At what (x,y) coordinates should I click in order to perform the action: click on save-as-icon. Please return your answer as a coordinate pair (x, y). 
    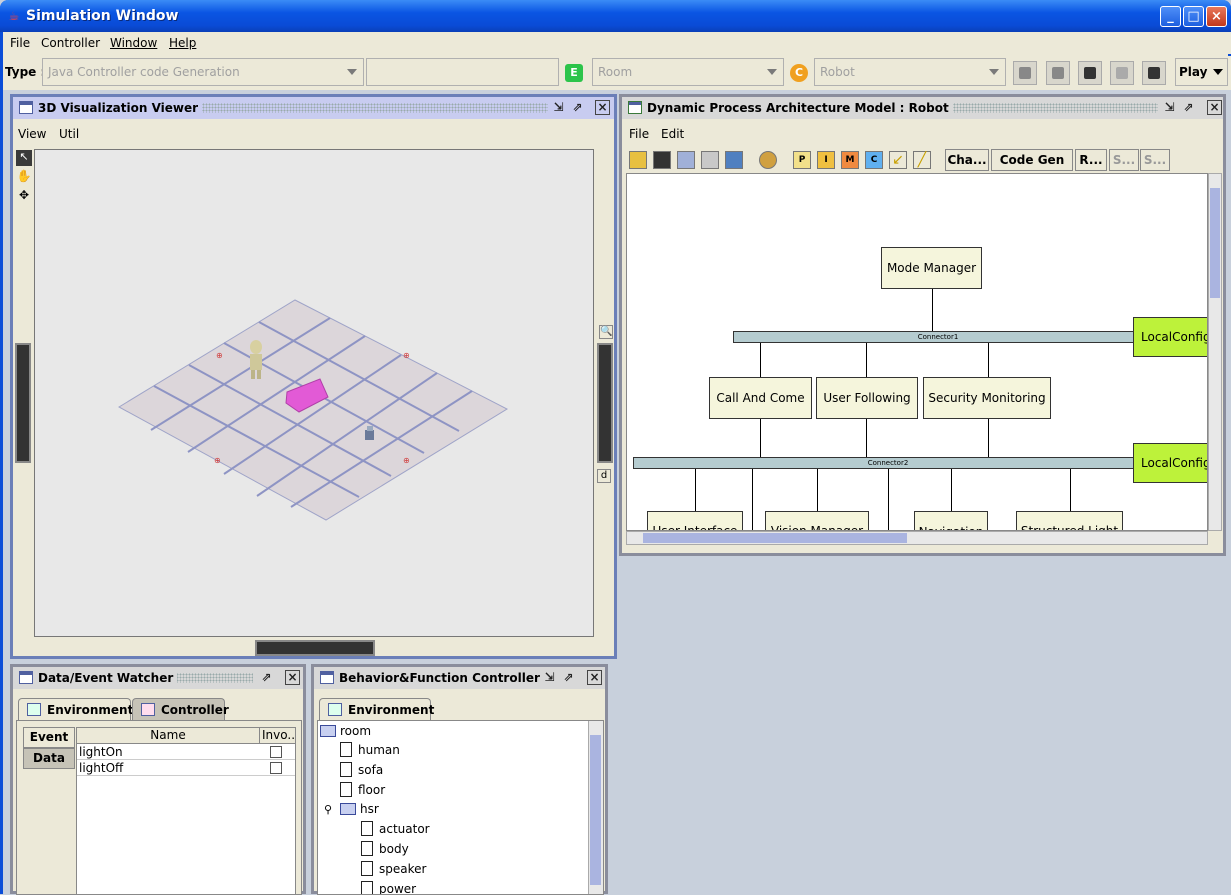
    Looking at the image, I should click on (686, 160).